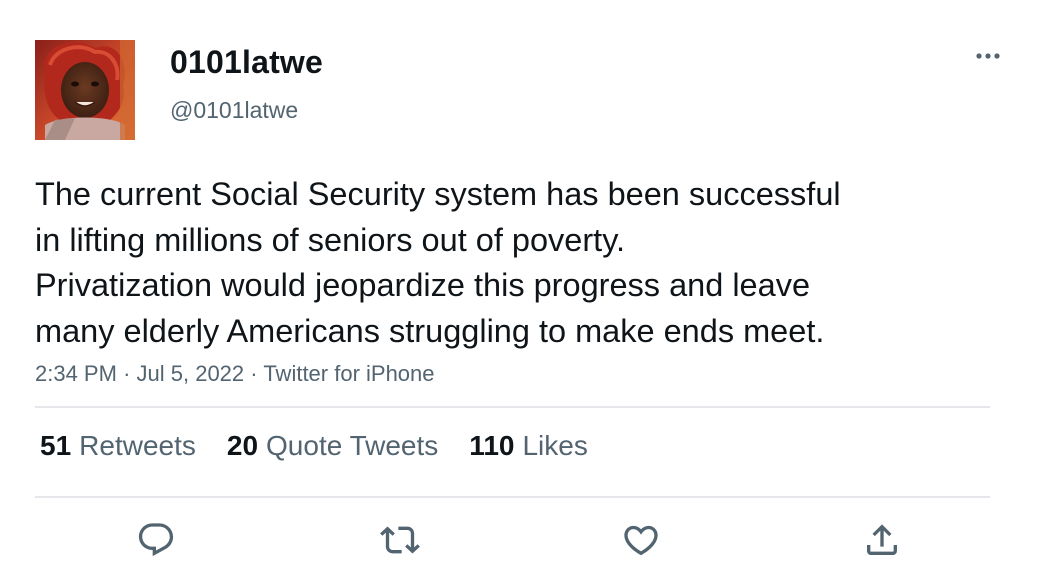 This screenshot has height=570, width=1050. I want to click on tweet-source: Twitter for iPhone, so click(348, 373).